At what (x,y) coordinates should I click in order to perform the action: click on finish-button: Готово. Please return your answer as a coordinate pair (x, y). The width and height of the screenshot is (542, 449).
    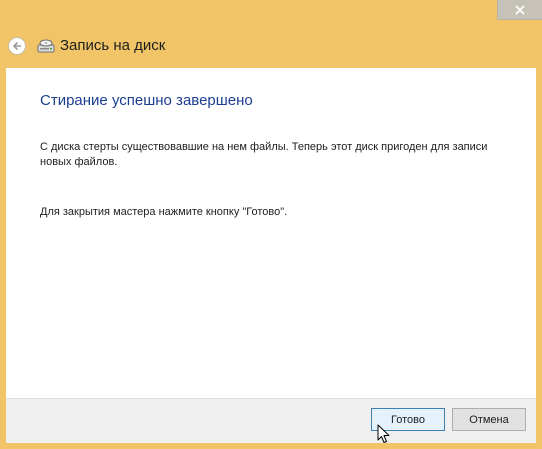
    Looking at the image, I should click on (408, 419).